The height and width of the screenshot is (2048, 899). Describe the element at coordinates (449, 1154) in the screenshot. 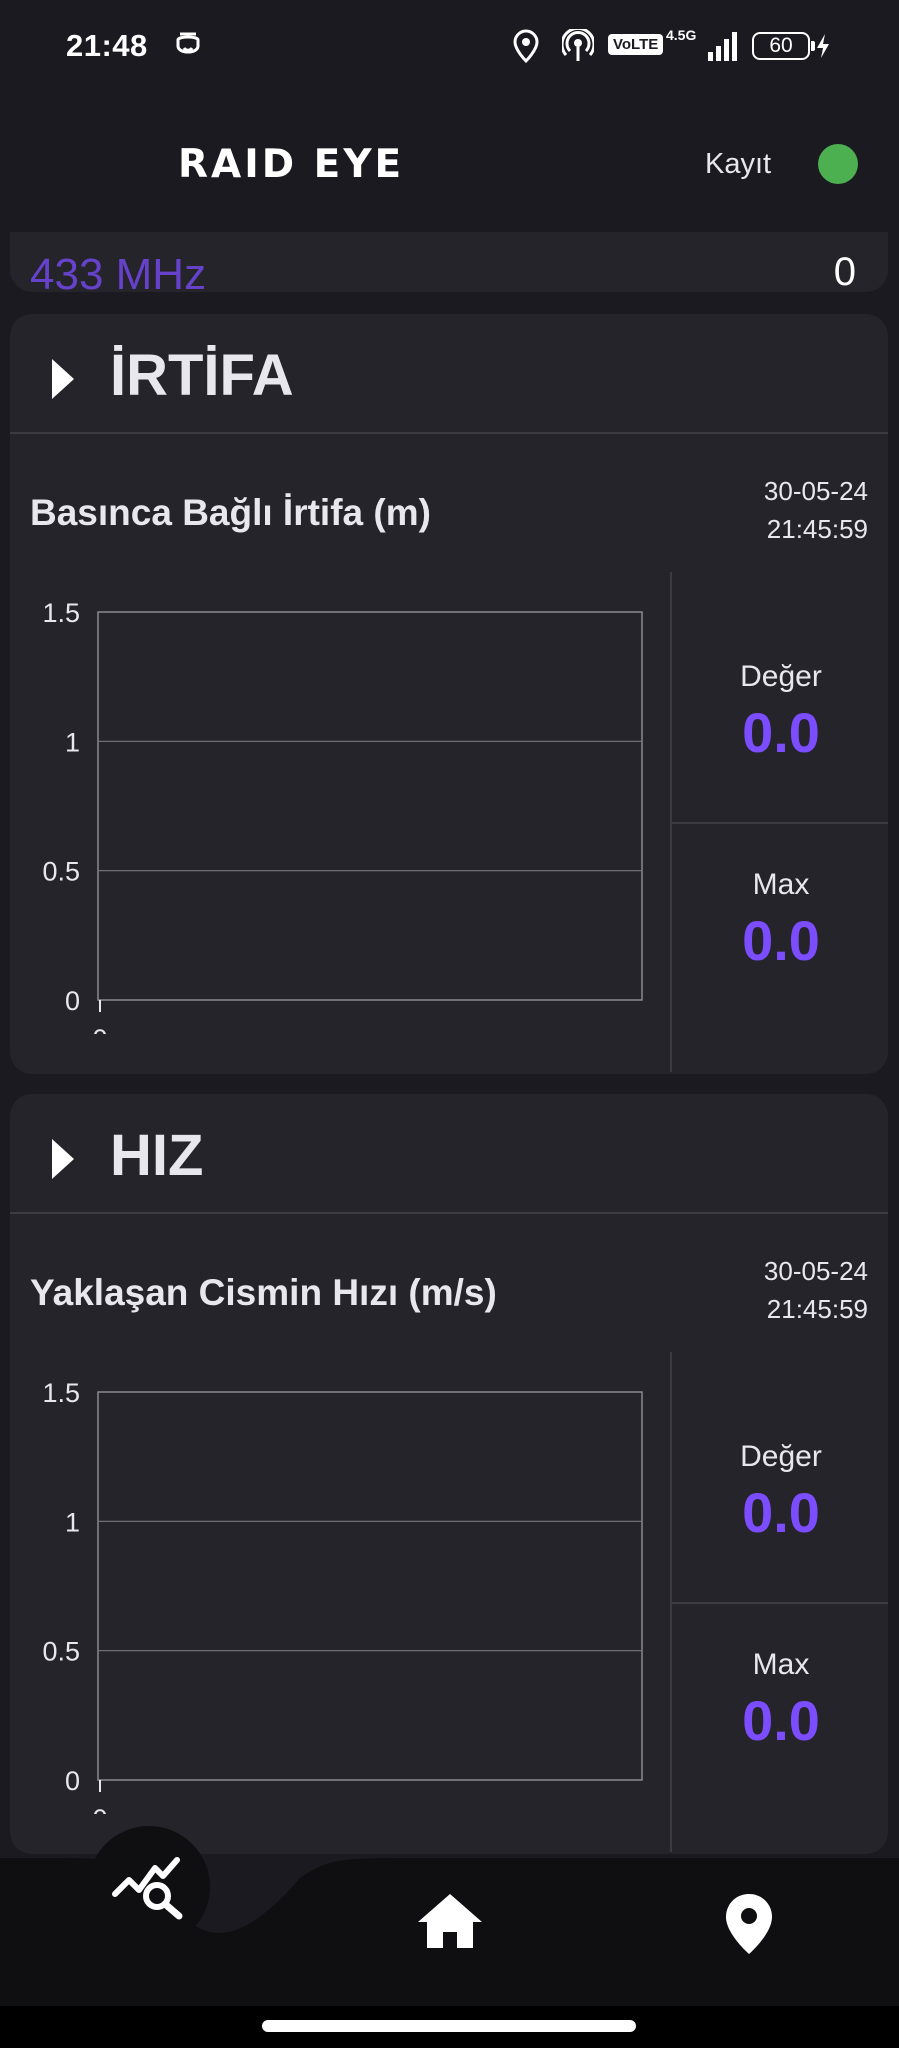

I see `speed-section-header: HIZ` at that location.